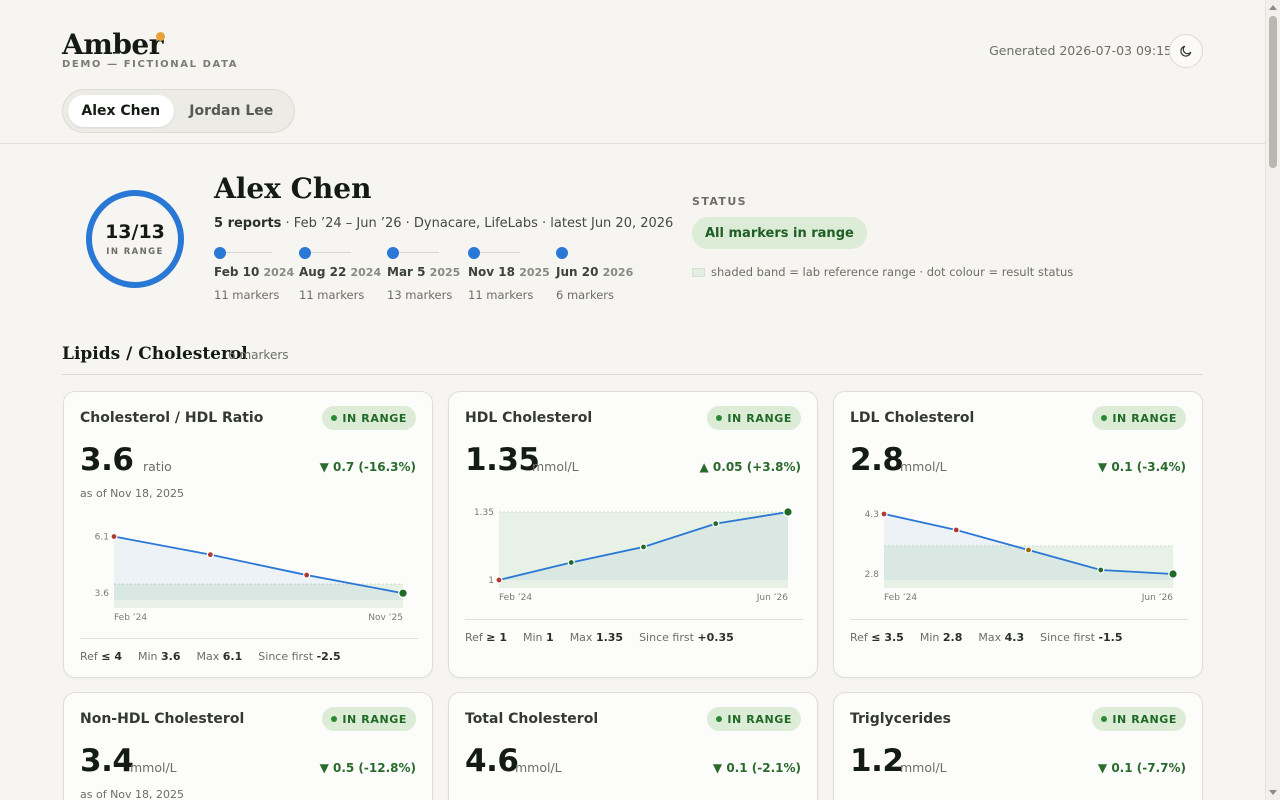  Describe the element at coordinates (258, 355) in the screenshot. I see `section-count: 6 markers` at that location.